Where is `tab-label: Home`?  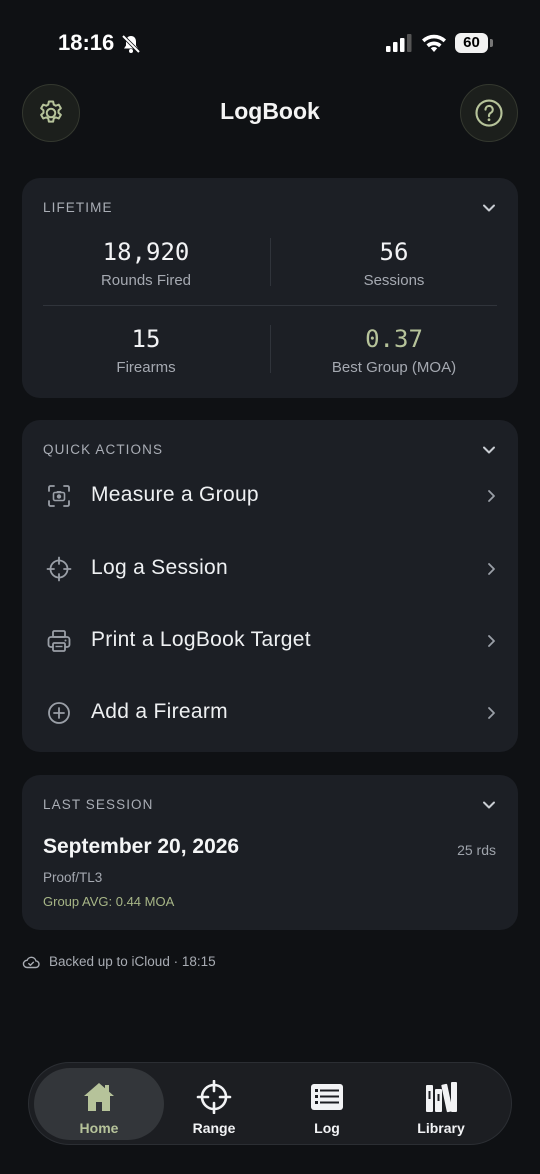 tab-label: Home is located at coordinates (99, 1128).